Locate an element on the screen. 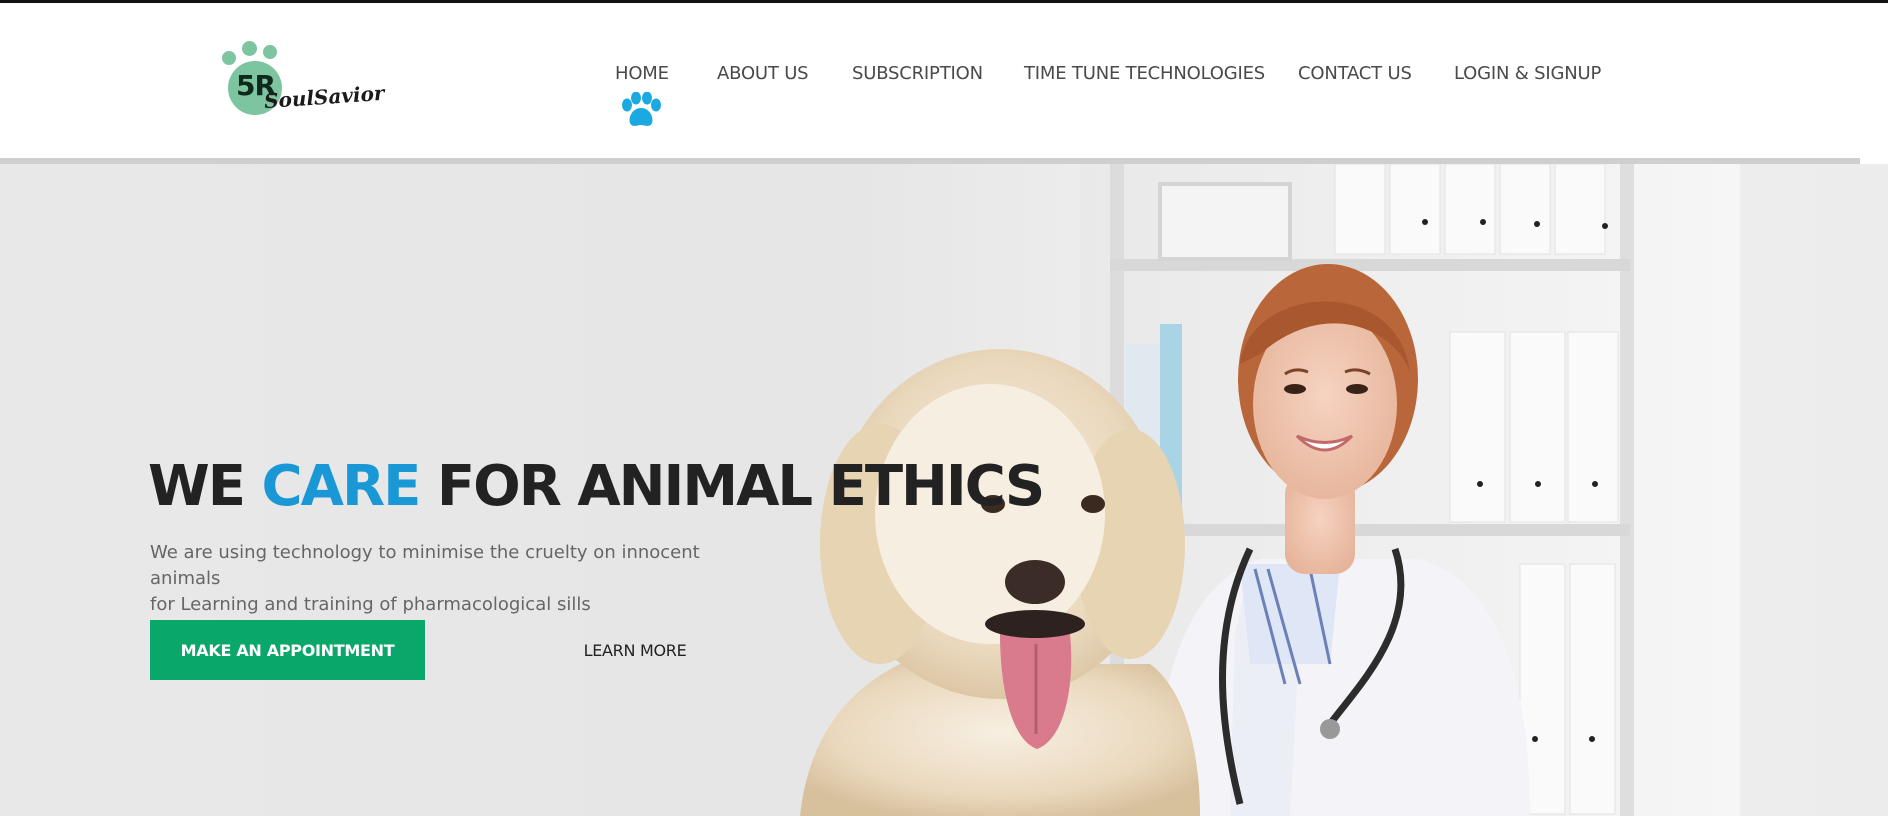  nav-about-us: ABOUT US is located at coordinates (763, 73).